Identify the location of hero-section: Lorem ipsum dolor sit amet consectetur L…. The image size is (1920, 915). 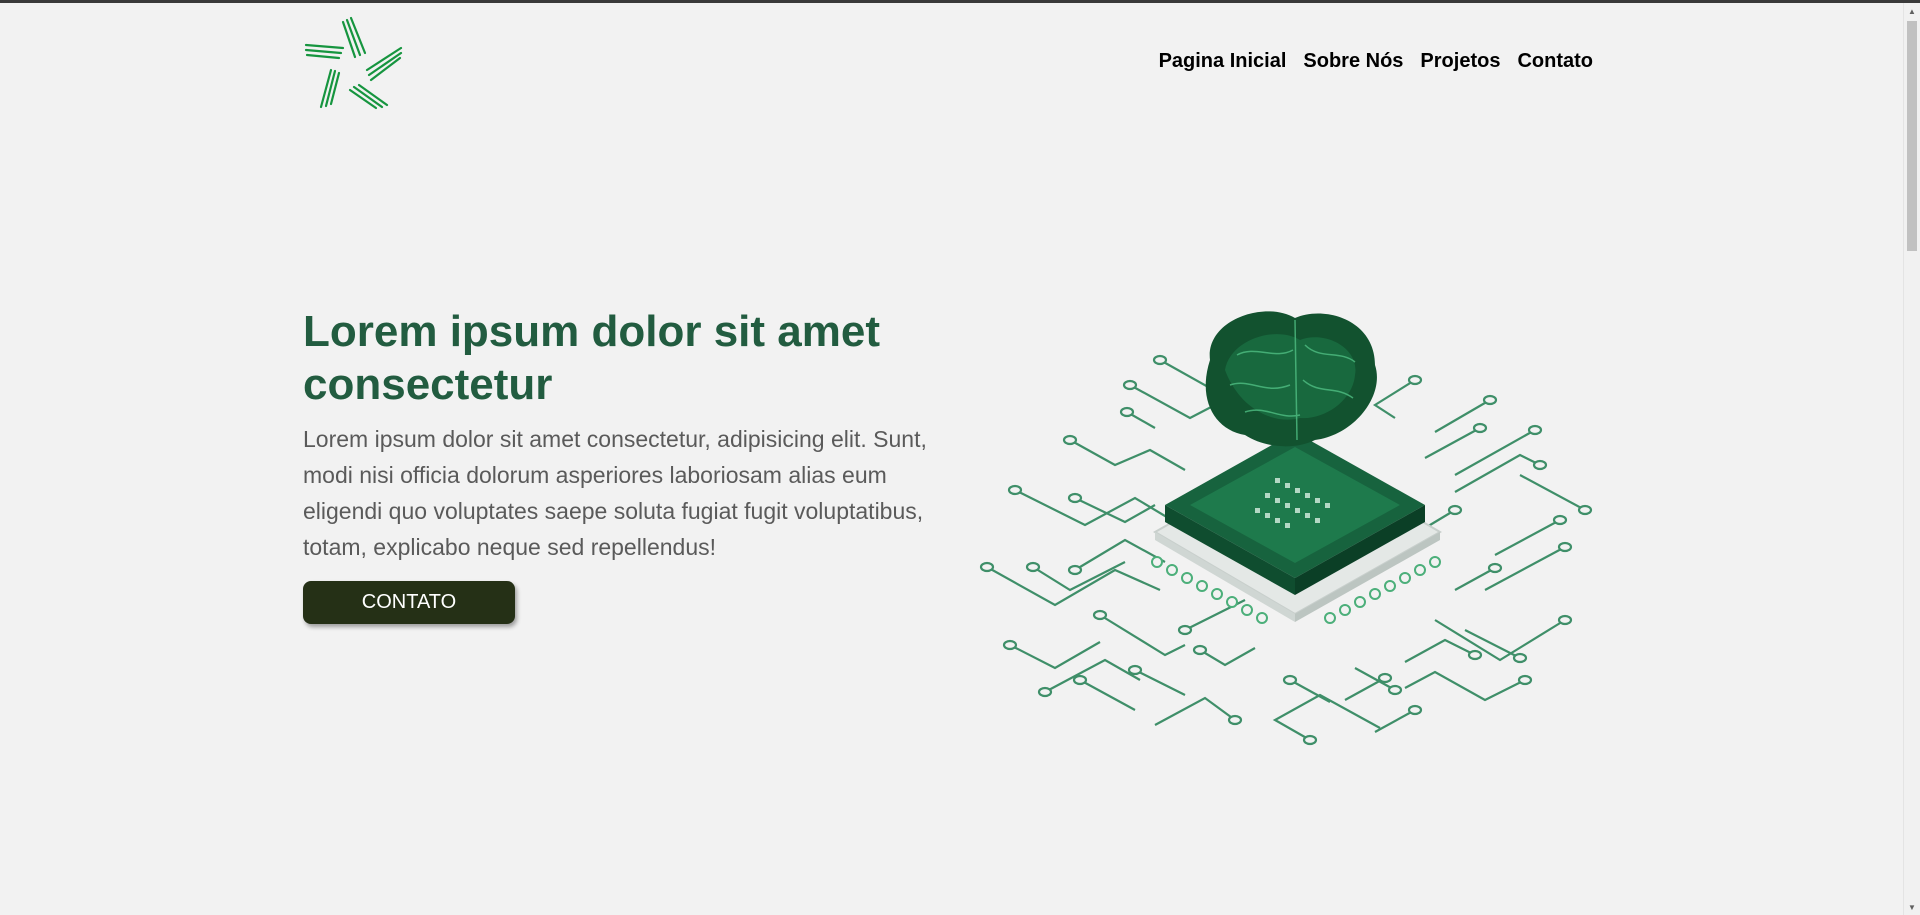
(623, 464).